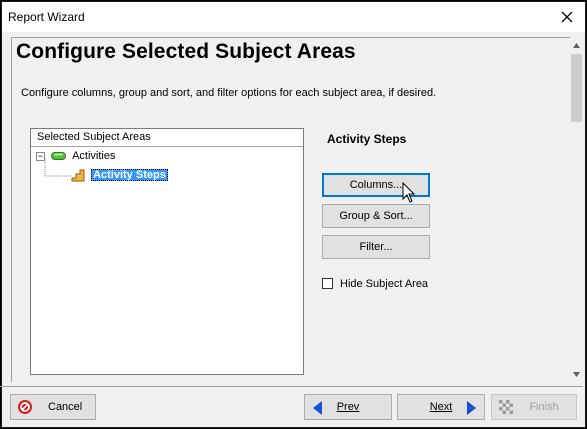 This screenshot has height=429, width=587. Describe the element at coordinates (293, 17) in the screenshot. I see `title-bar: Report Wizard` at that location.